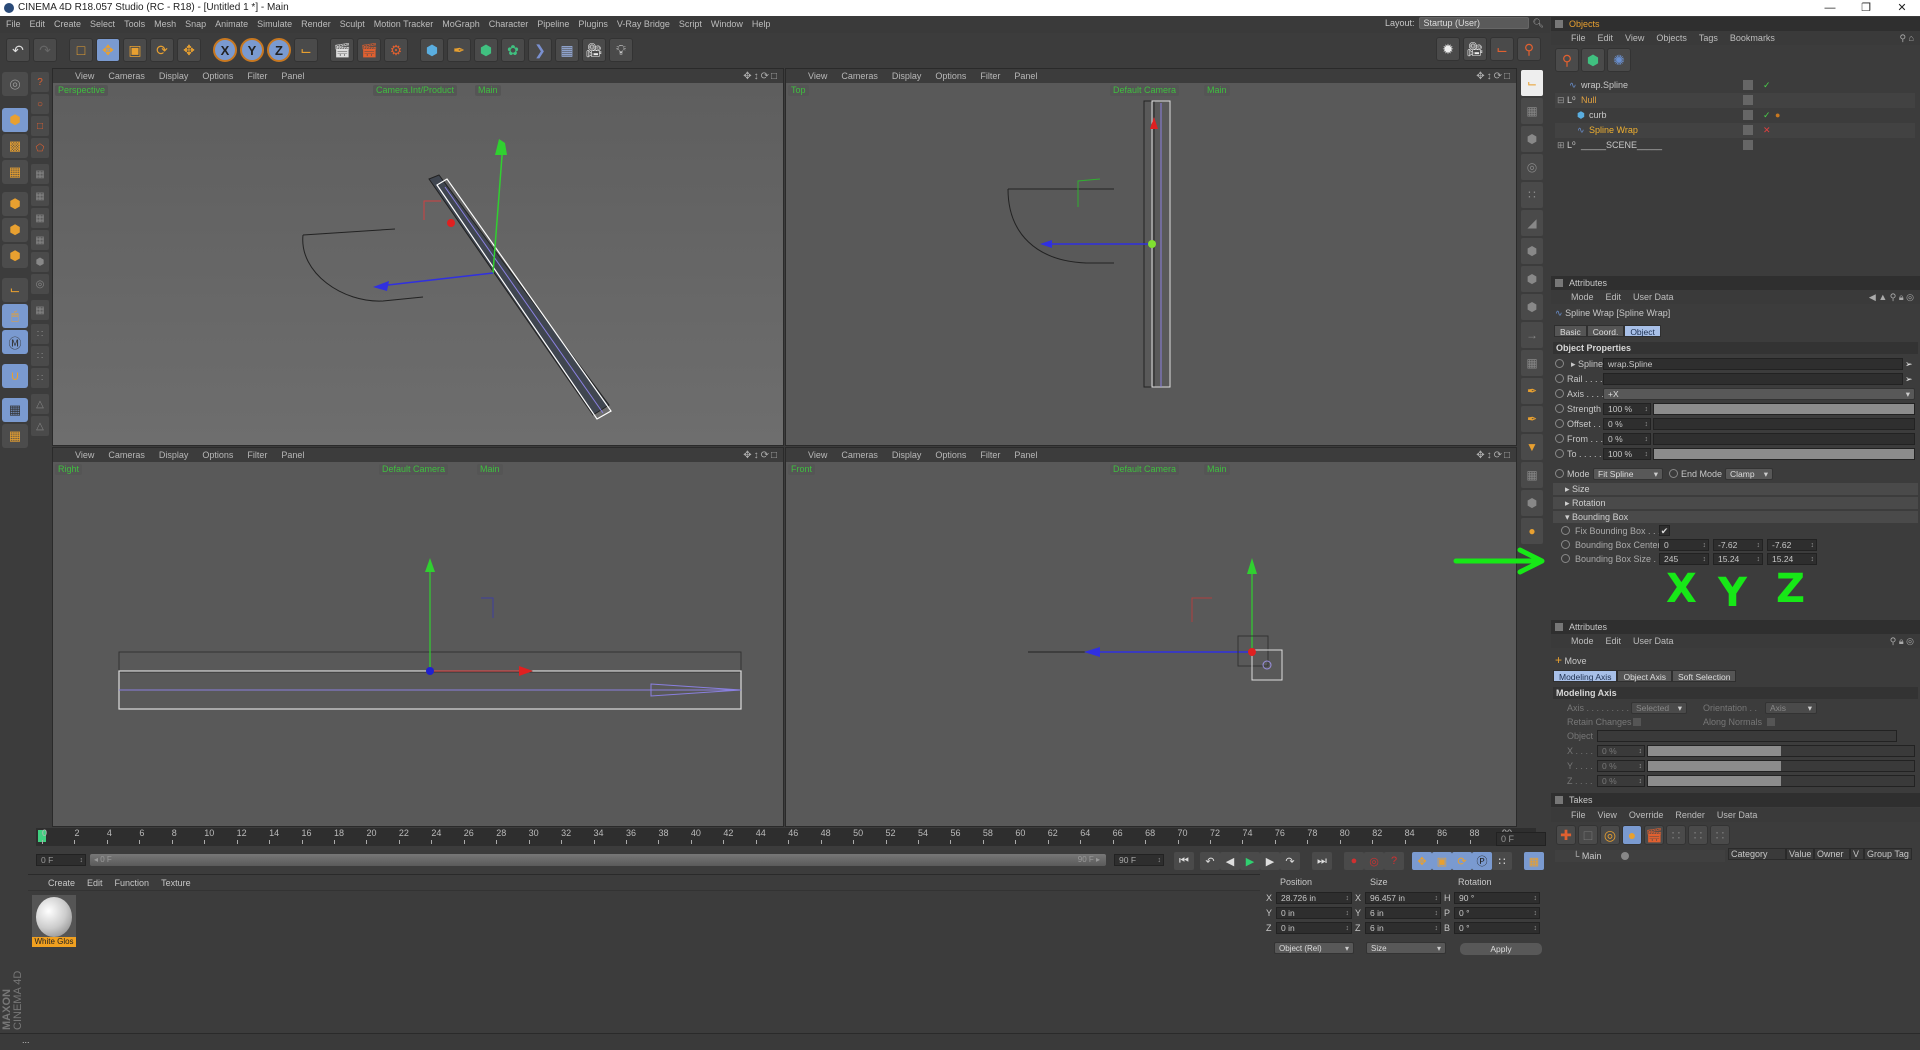 The image size is (1920, 1050). Describe the element at coordinates (61, 860) in the screenshot. I see `start-frame-field: 0 F` at that location.